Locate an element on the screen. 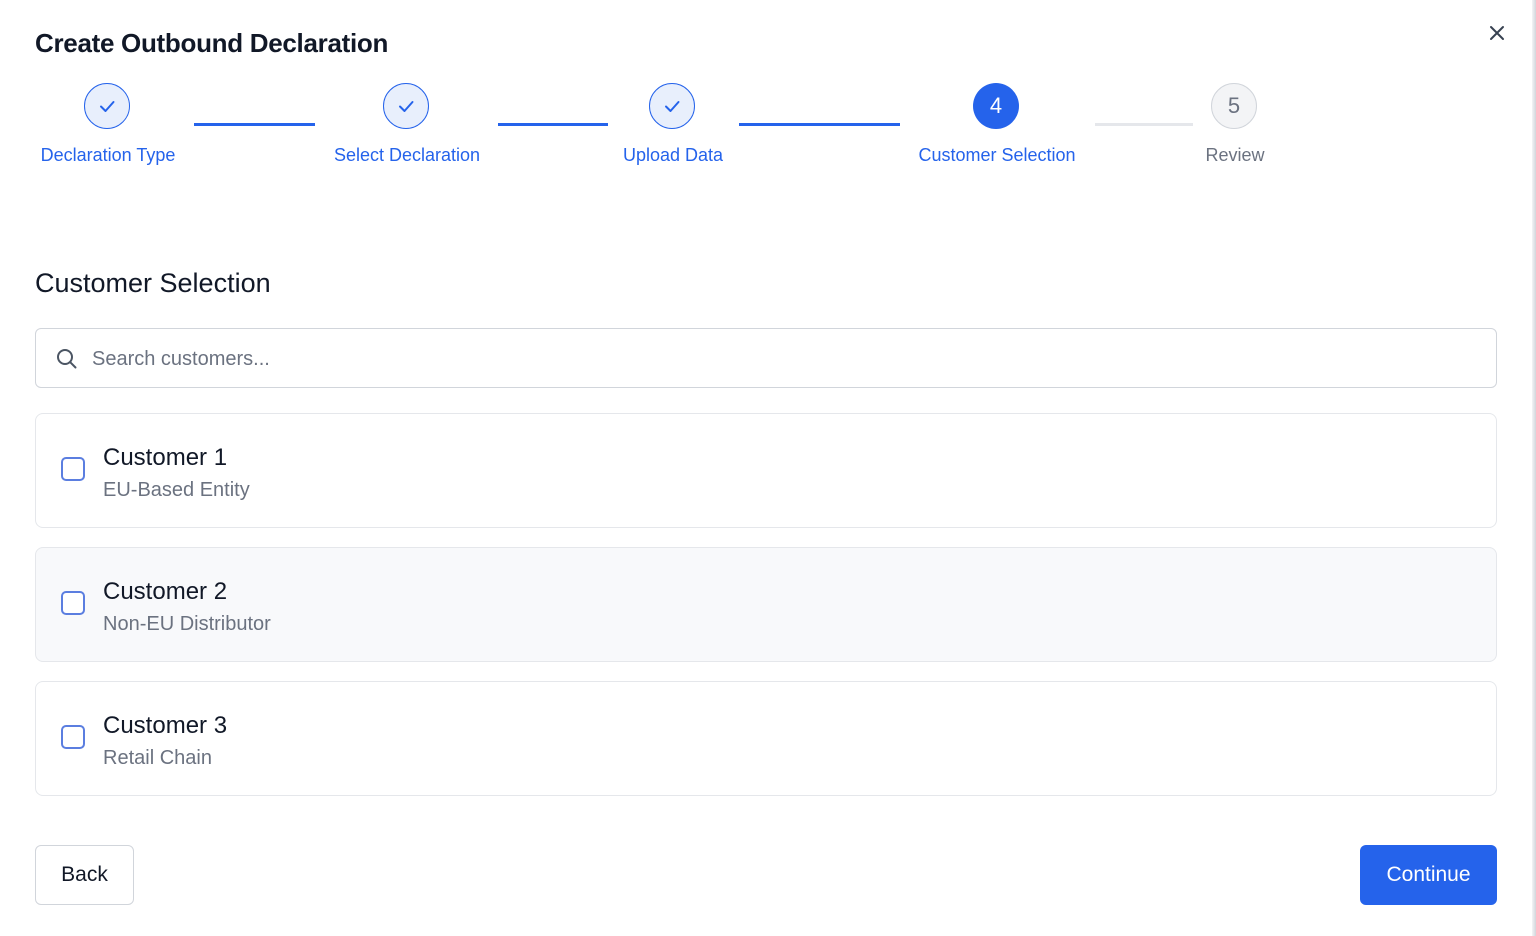 The width and height of the screenshot is (1536, 936). section-title: Customer Selection is located at coordinates (153, 283).